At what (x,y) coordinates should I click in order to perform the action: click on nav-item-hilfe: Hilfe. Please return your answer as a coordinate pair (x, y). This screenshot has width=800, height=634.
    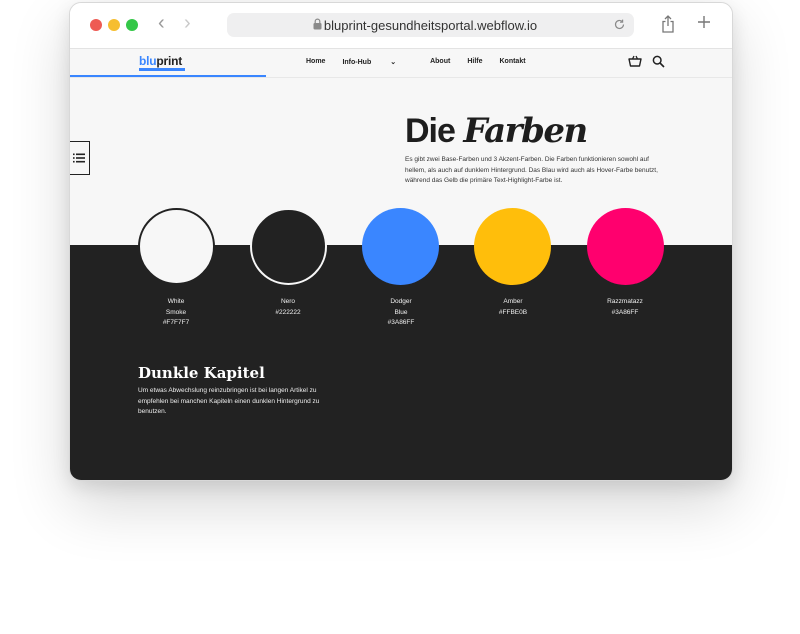
    Looking at the image, I should click on (474, 62).